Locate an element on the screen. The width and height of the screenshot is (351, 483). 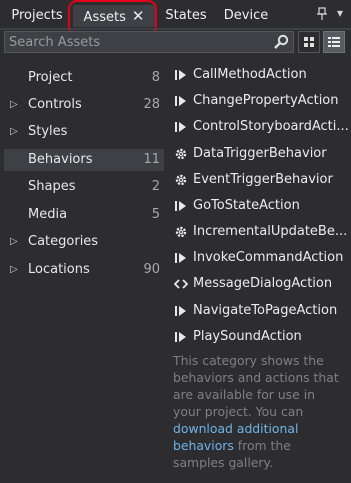
asset-item-label: EventTriggerBehavior is located at coordinates (263, 179).